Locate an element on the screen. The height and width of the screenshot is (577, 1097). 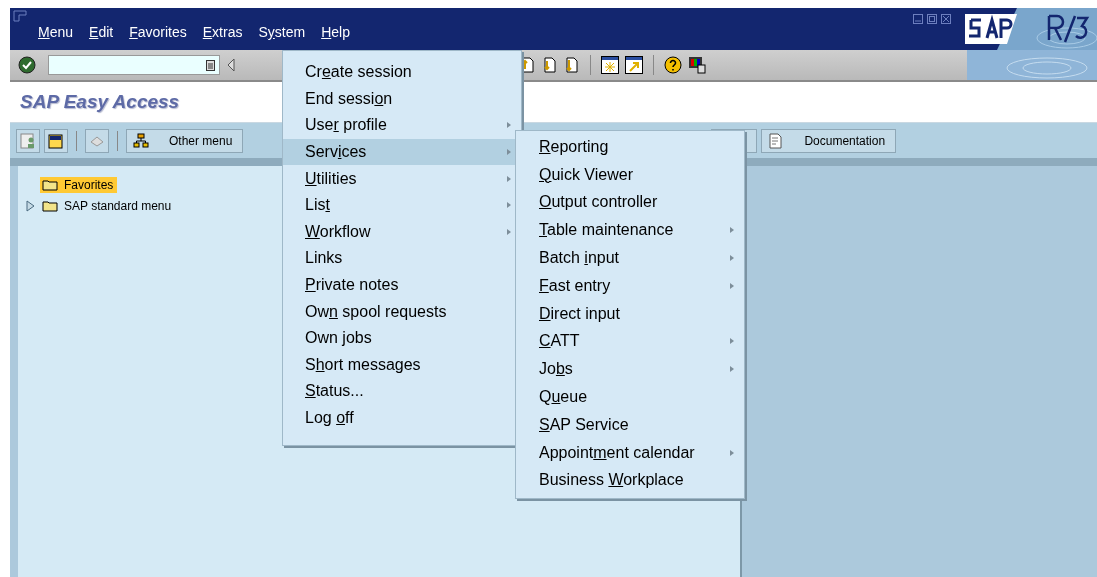
menu-bar-item: Edit is located at coordinates (101, 32).